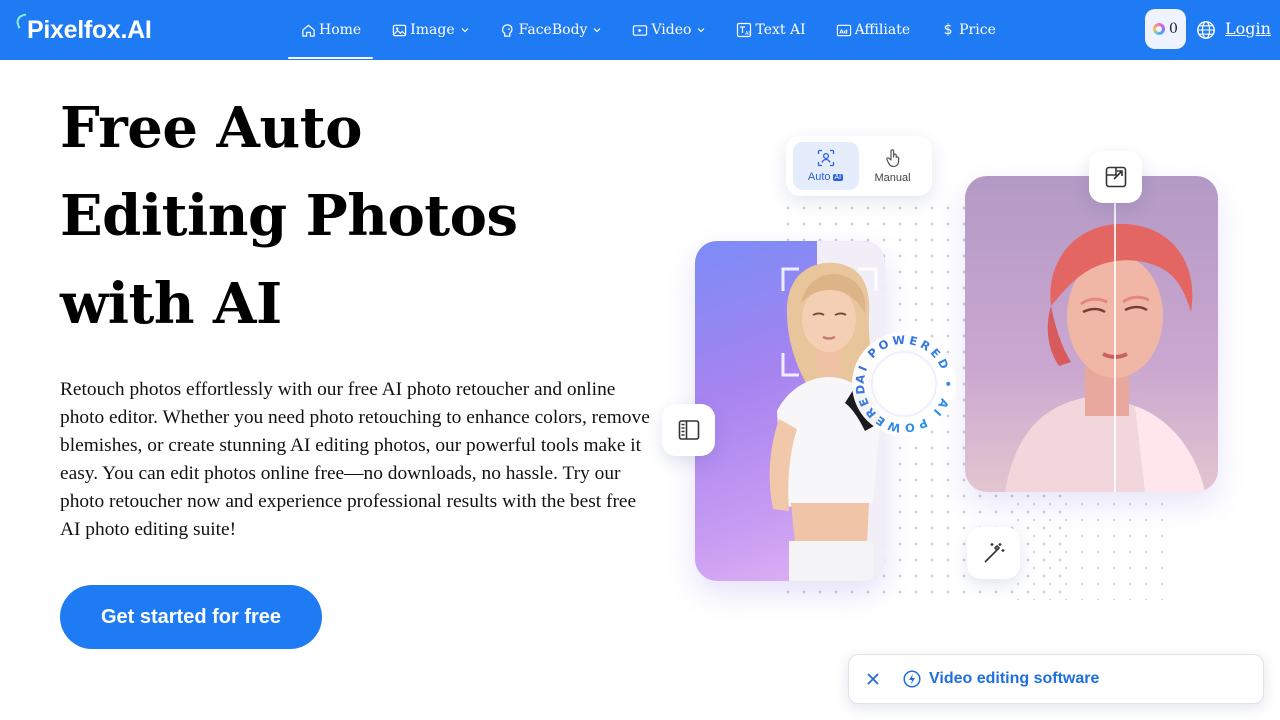 This screenshot has height=720, width=1280. What do you see at coordinates (1248, 28) in the screenshot?
I see `login-link: Login` at bounding box center [1248, 28].